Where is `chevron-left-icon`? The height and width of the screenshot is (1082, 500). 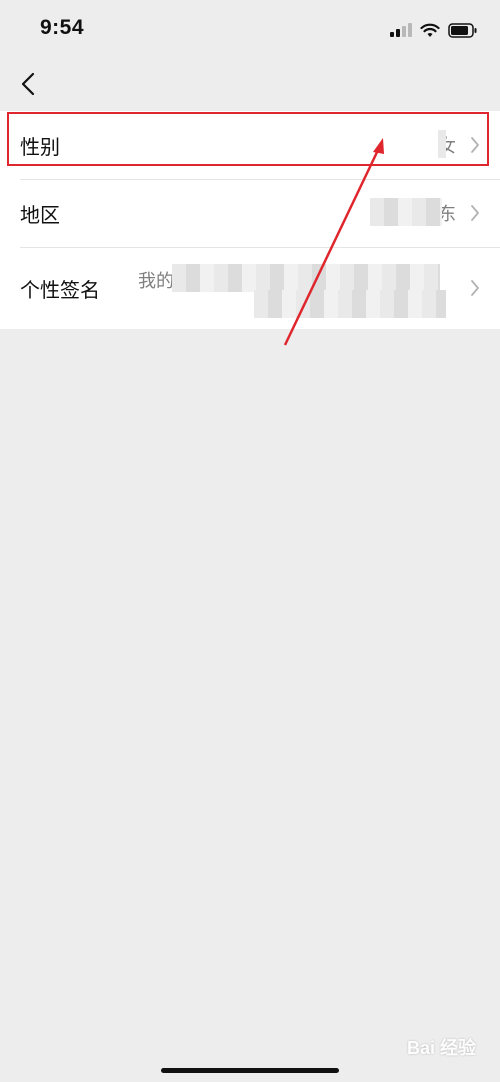 chevron-left-icon is located at coordinates (28, 84).